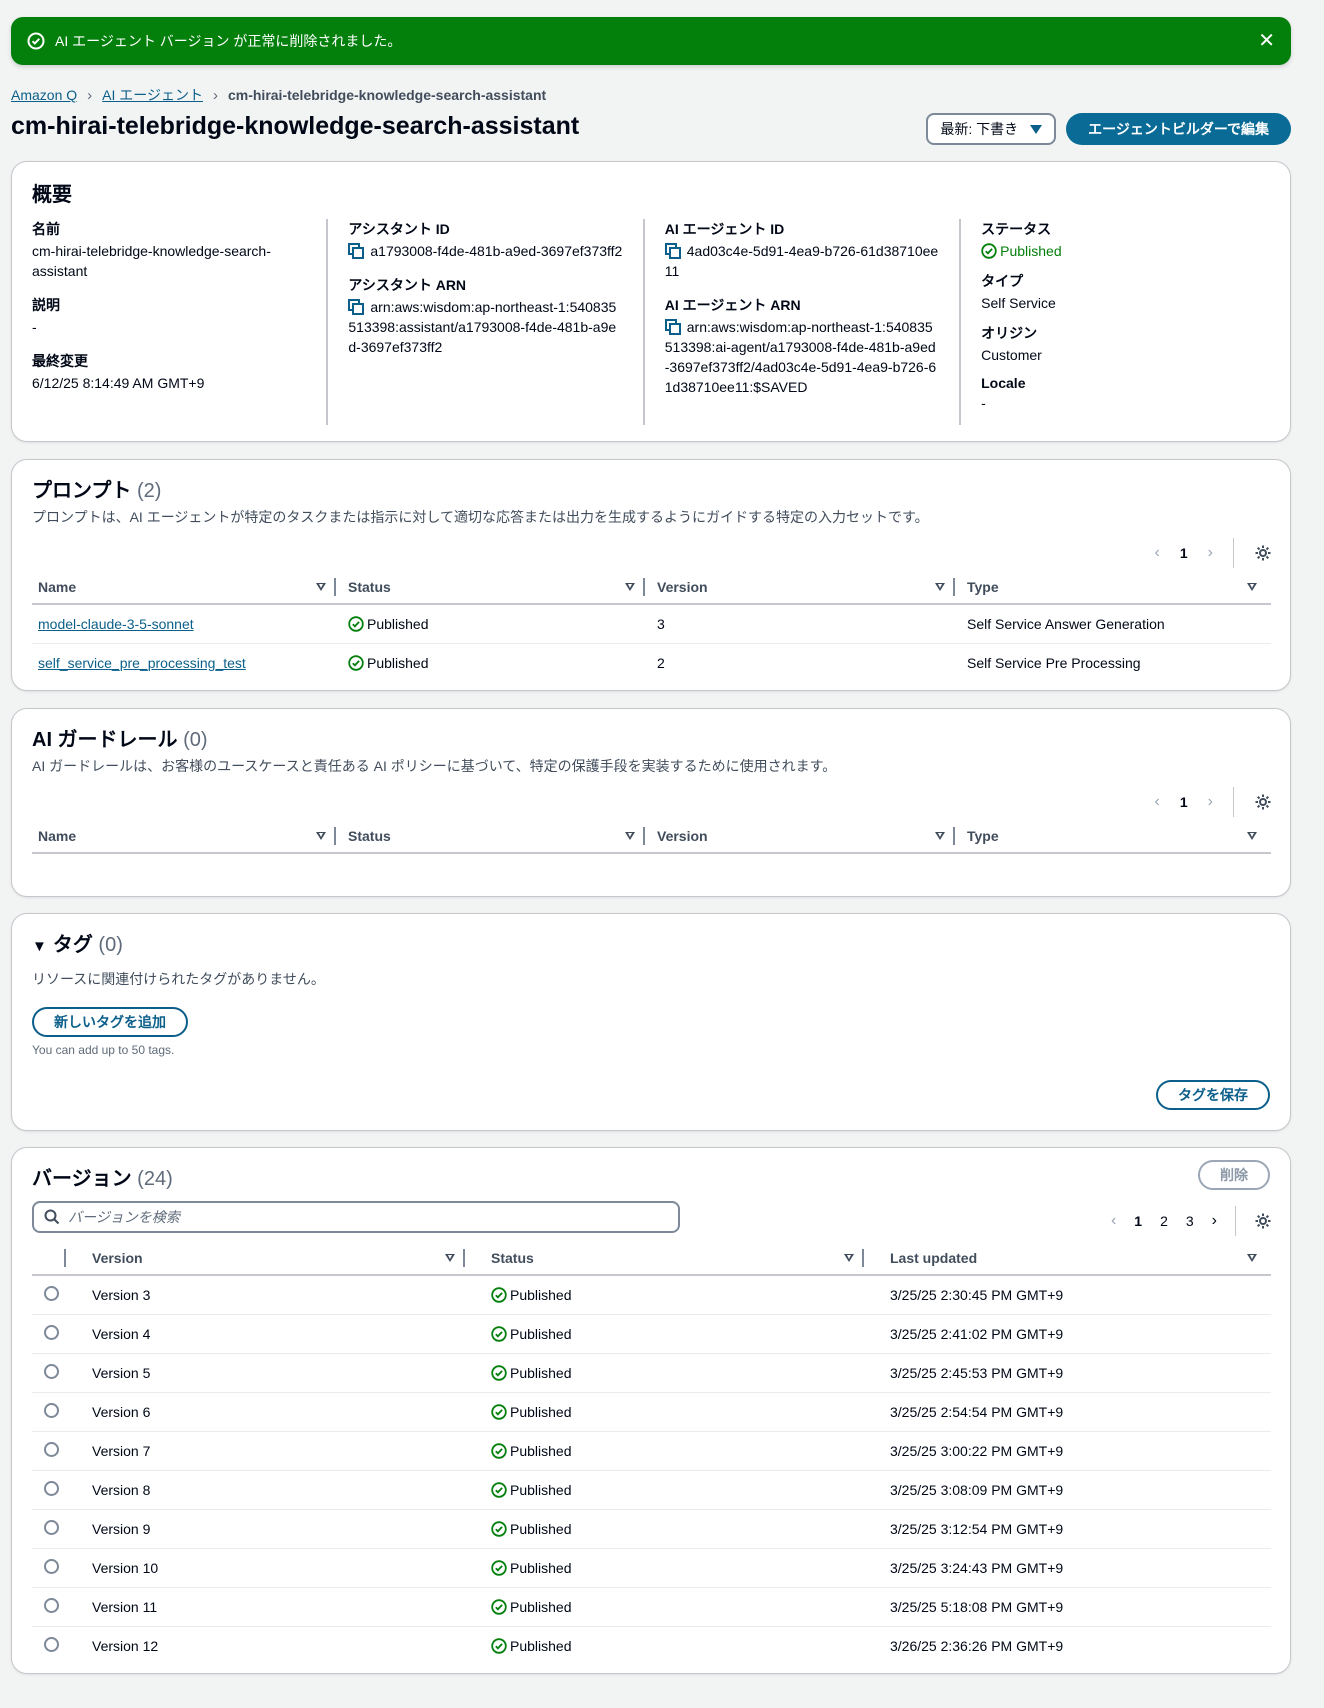  I want to click on version-name: Version 9, so click(271, 1529).